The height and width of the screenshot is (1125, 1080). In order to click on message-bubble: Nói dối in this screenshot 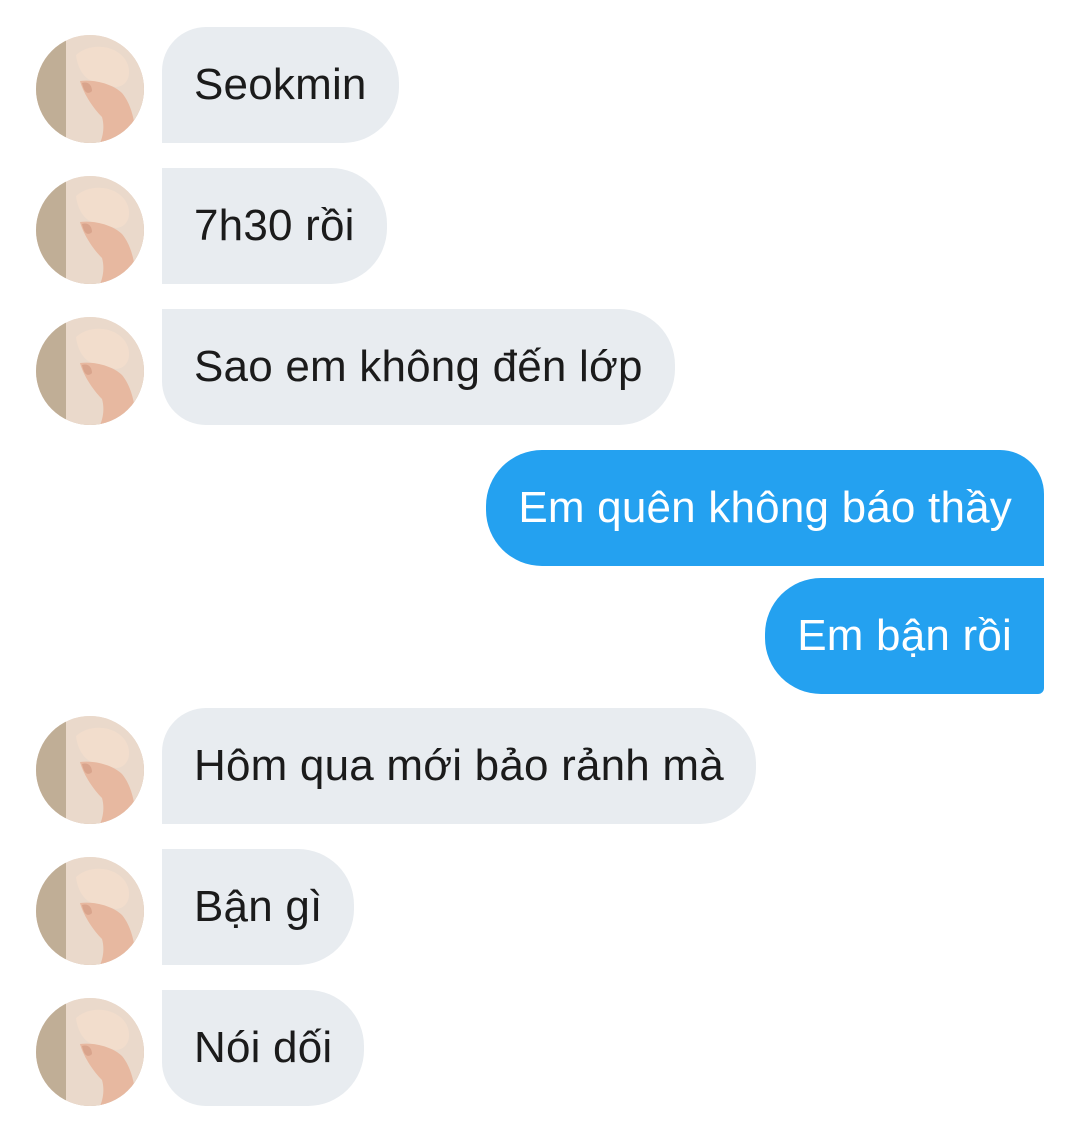, I will do `click(263, 1048)`.